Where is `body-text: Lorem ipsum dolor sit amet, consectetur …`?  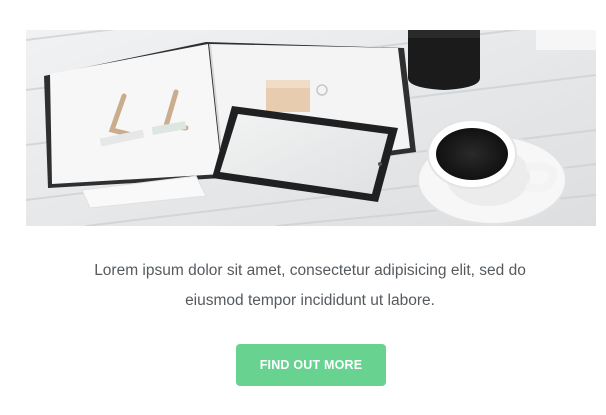 body-text: Lorem ipsum dolor sit amet, consectetur … is located at coordinates (310, 286).